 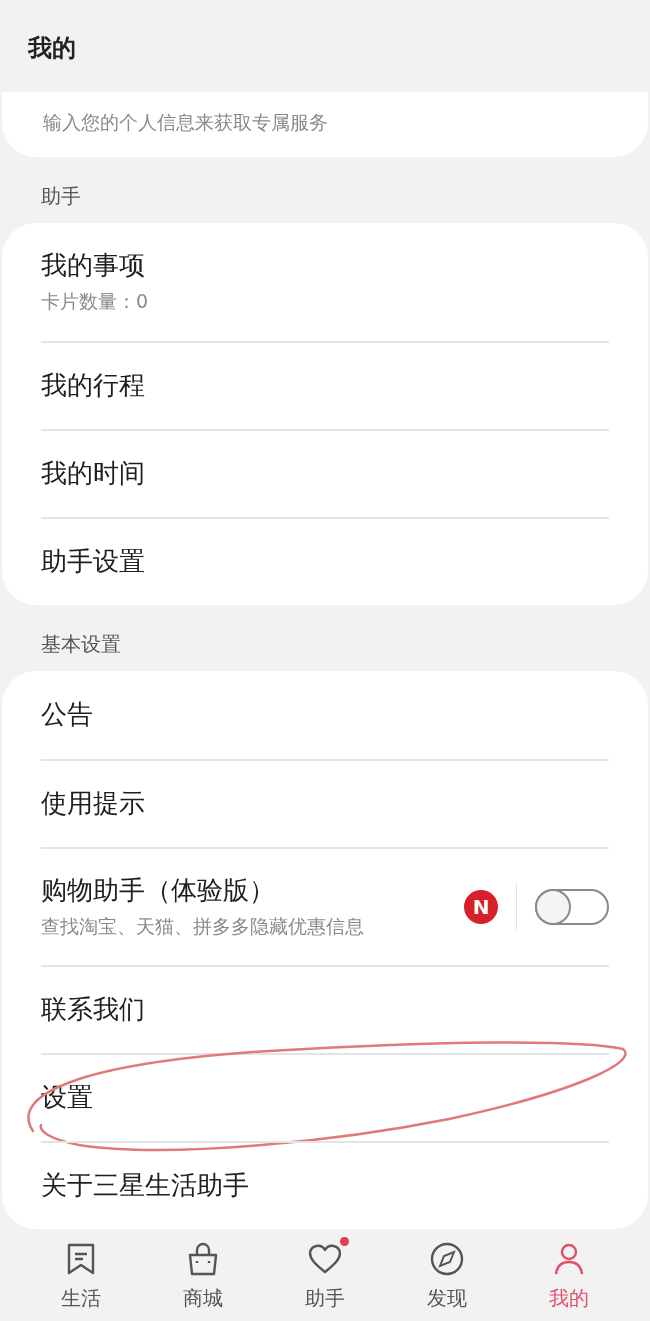 What do you see at coordinates (186, 122) in the screenshot?
I see `item-subtitle: 输入您的个人信息来获取专属服务` at bounding box center [186, 122].